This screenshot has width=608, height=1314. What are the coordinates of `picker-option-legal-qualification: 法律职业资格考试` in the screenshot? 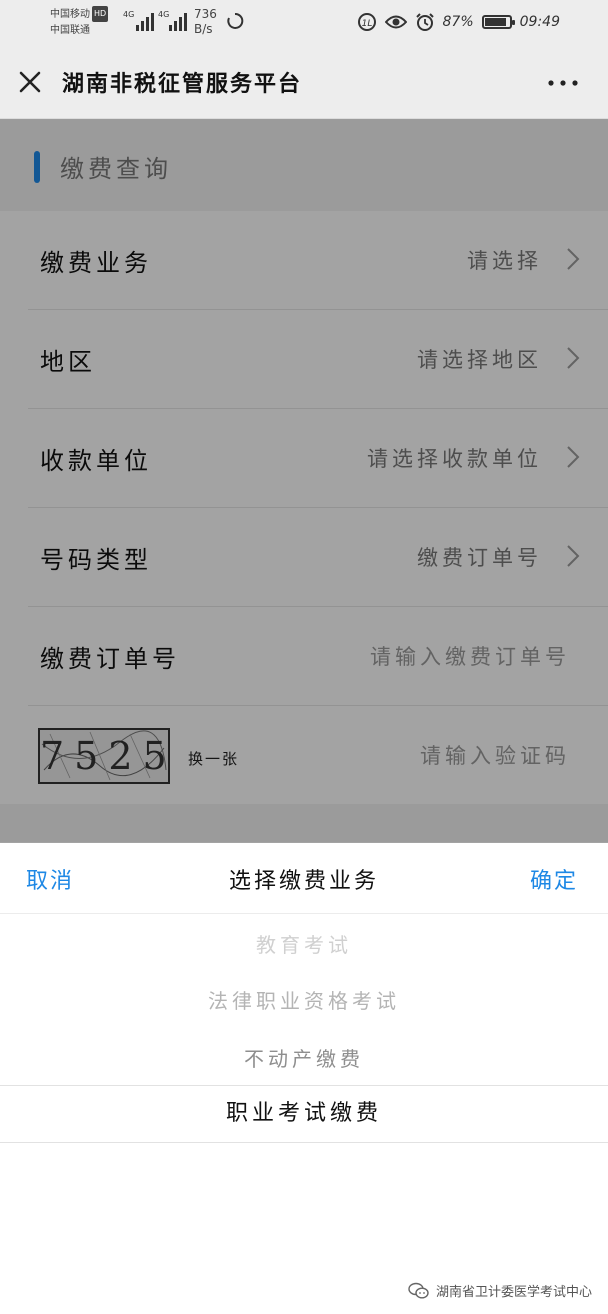 It's located at (304, 999).